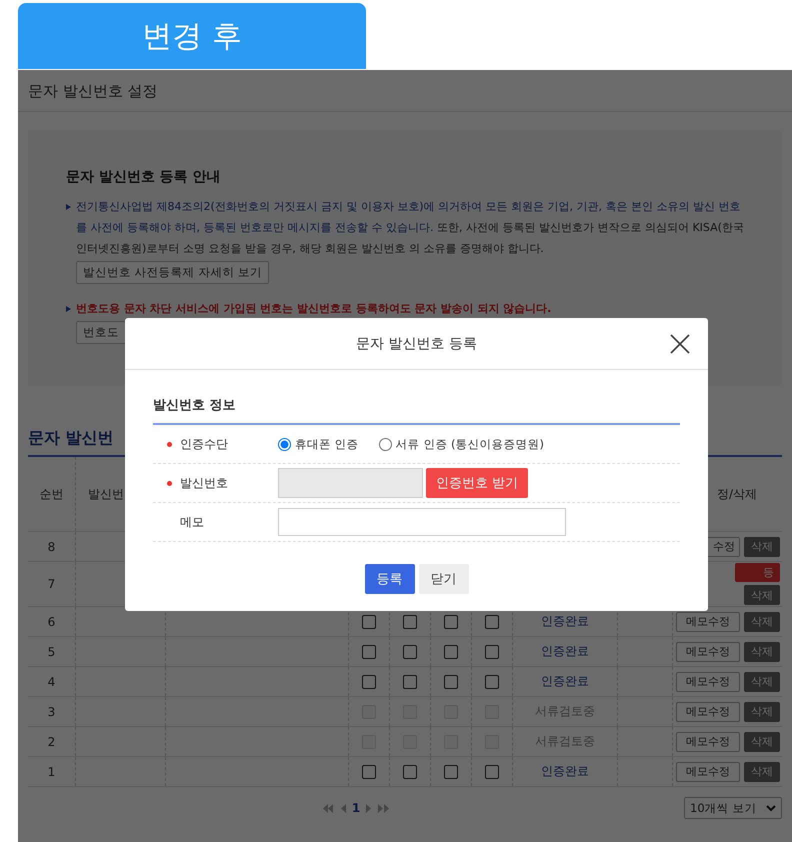 This screenshot has height=842, width=792. Describe the element at coordinates (389, 579) in the screenshot. I see `register-button: 등록` at that location.